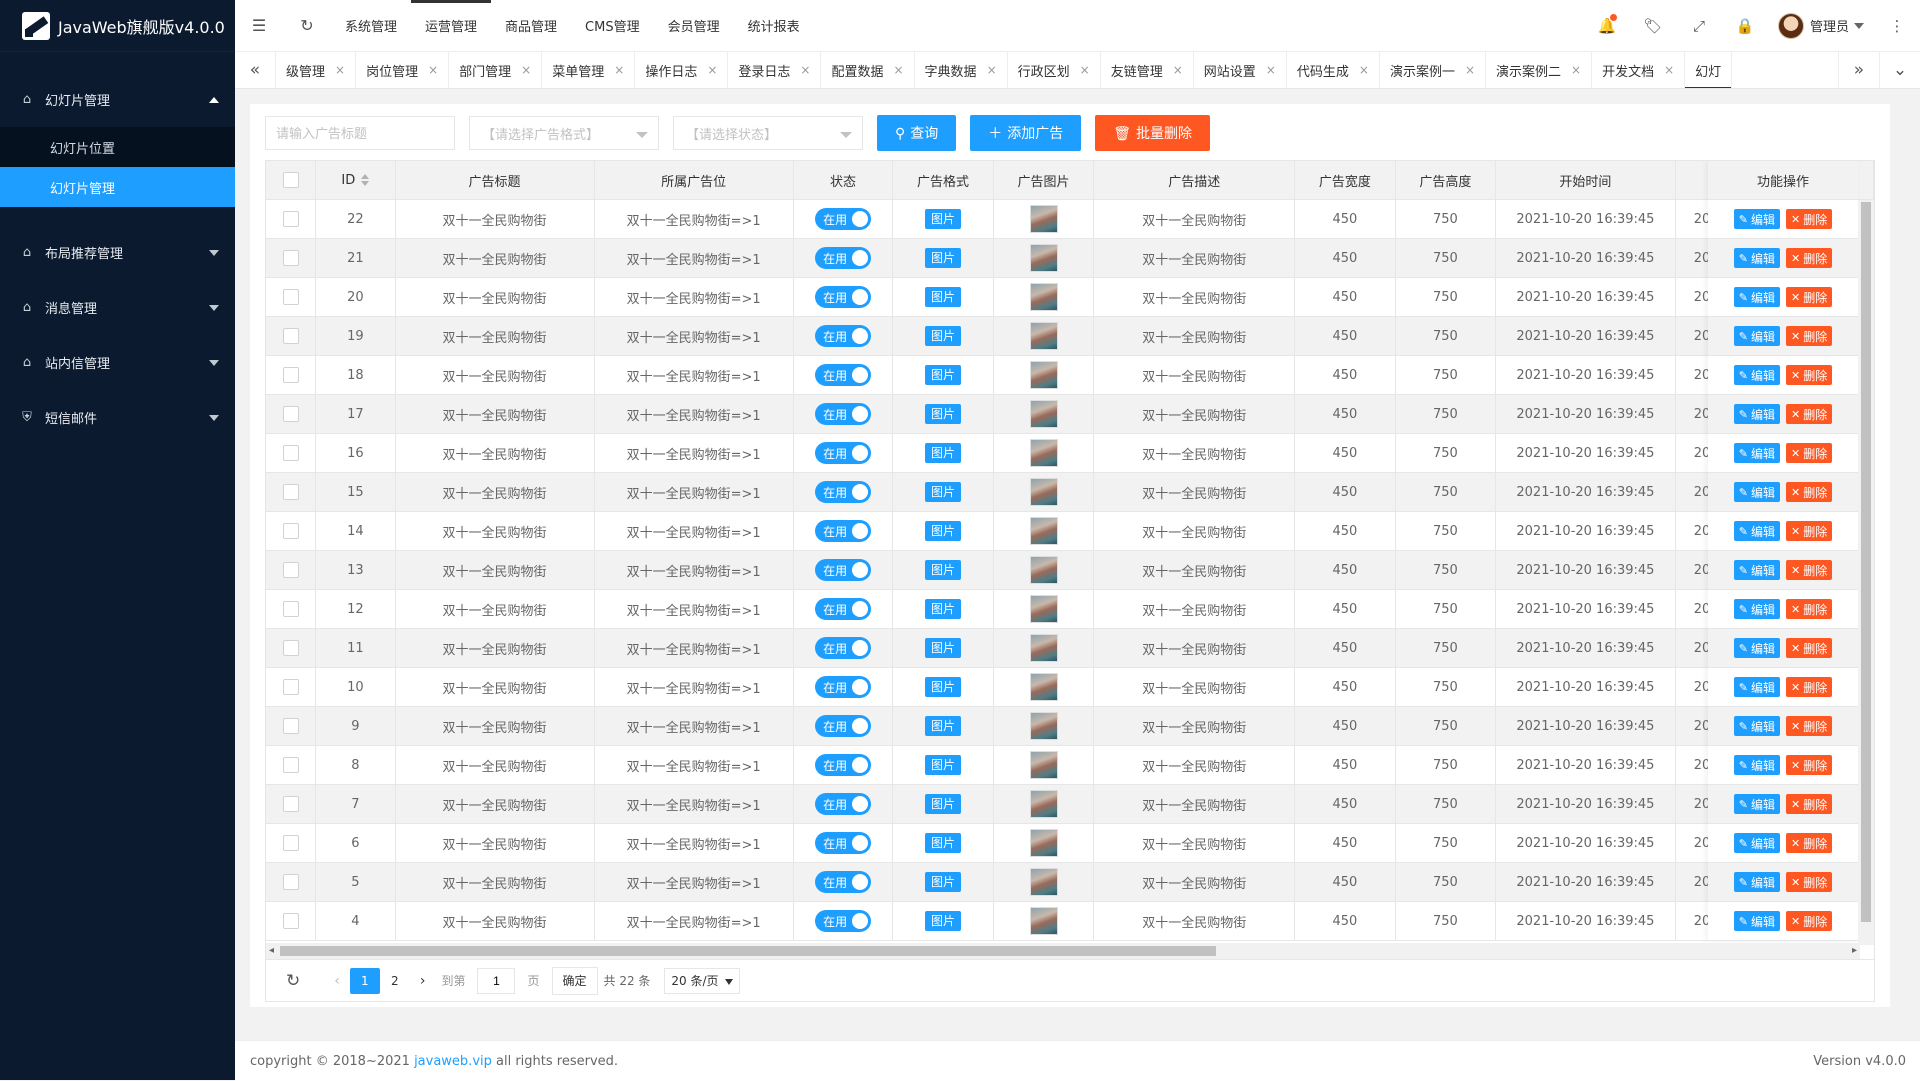  What do you see at coordinates (316, 70) in the screenshot?
I see `tab-0: 级管理 ×` at bounding box center [316, 70].